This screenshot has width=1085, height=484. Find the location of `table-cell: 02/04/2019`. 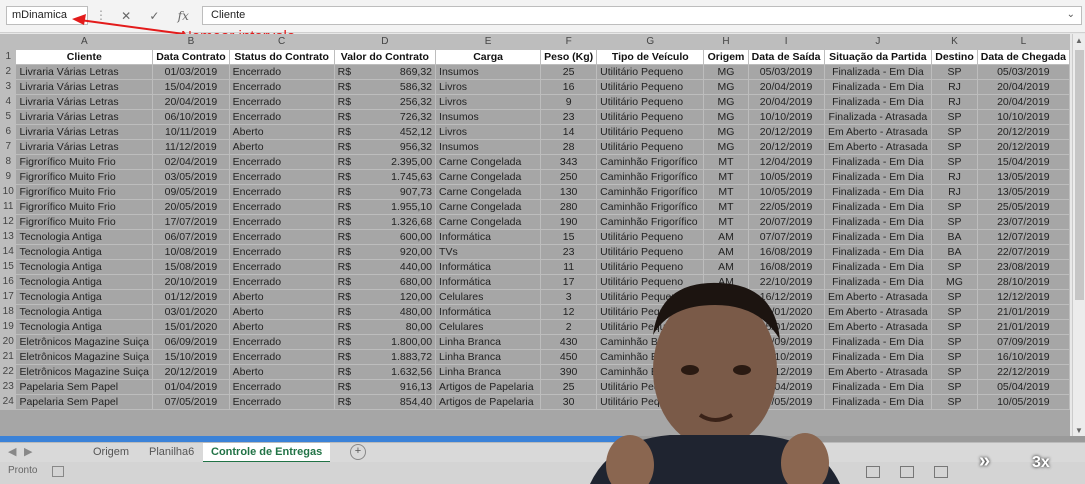

table-cell: 02/04/2019 is located at coordinates (191, 162).